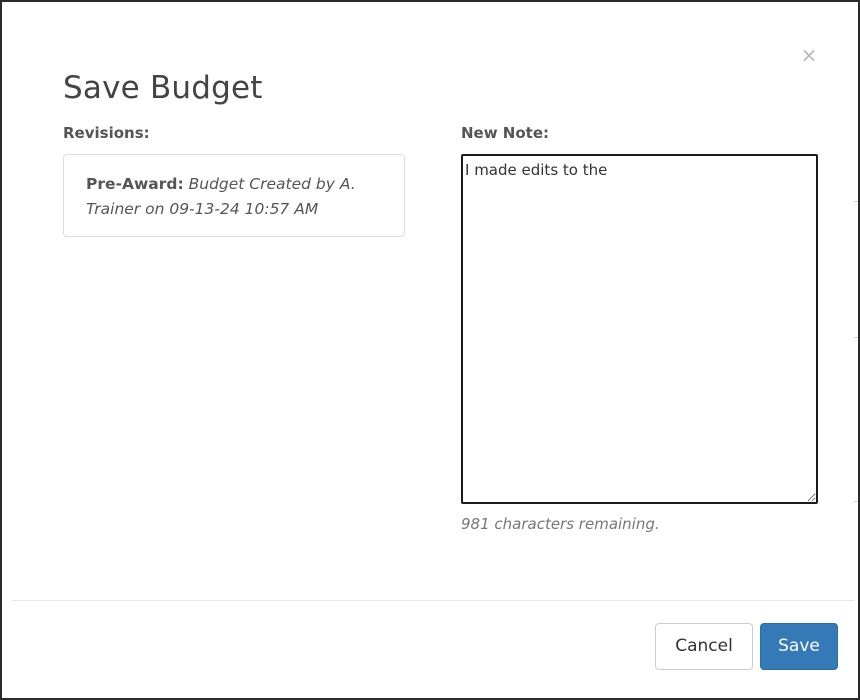  What do you see at coordinates (799, 646) in the screenshot?
I see `save-button: Save` at bounding box center [799, 646].